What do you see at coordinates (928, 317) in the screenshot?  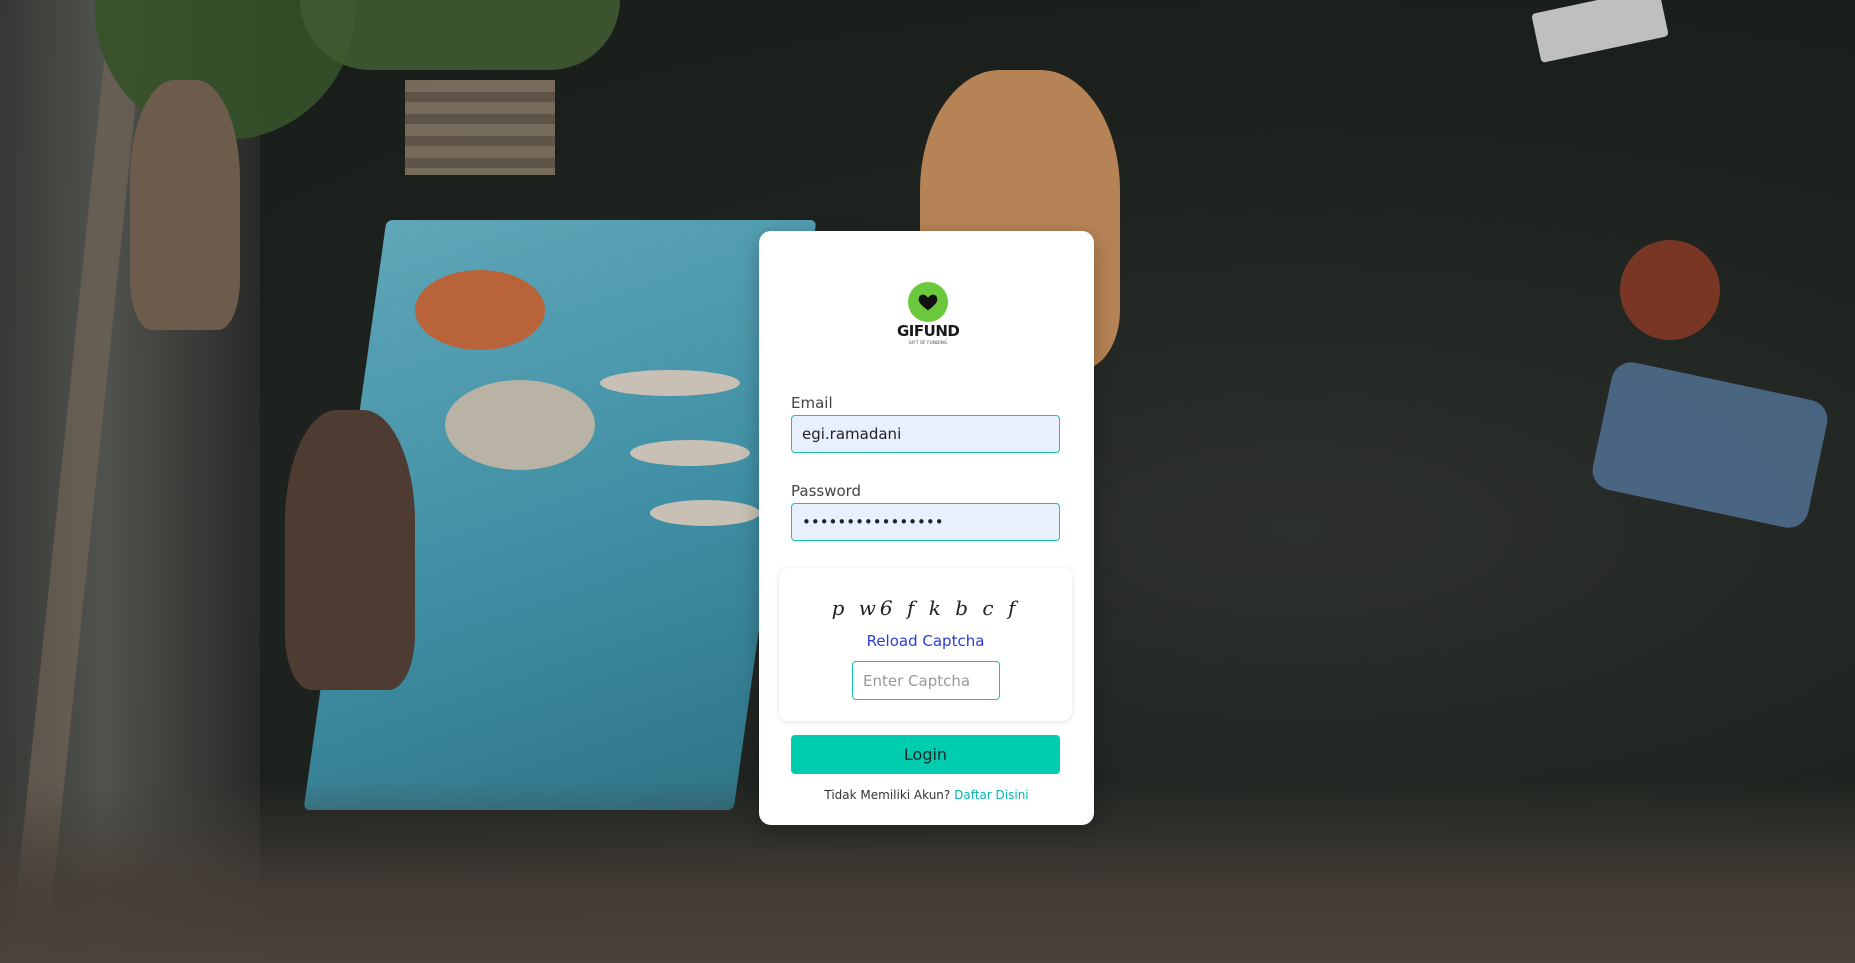 I see `gifund-logo: GIFUND GIFT OF FUNDING` at bounding box center [928, 317].